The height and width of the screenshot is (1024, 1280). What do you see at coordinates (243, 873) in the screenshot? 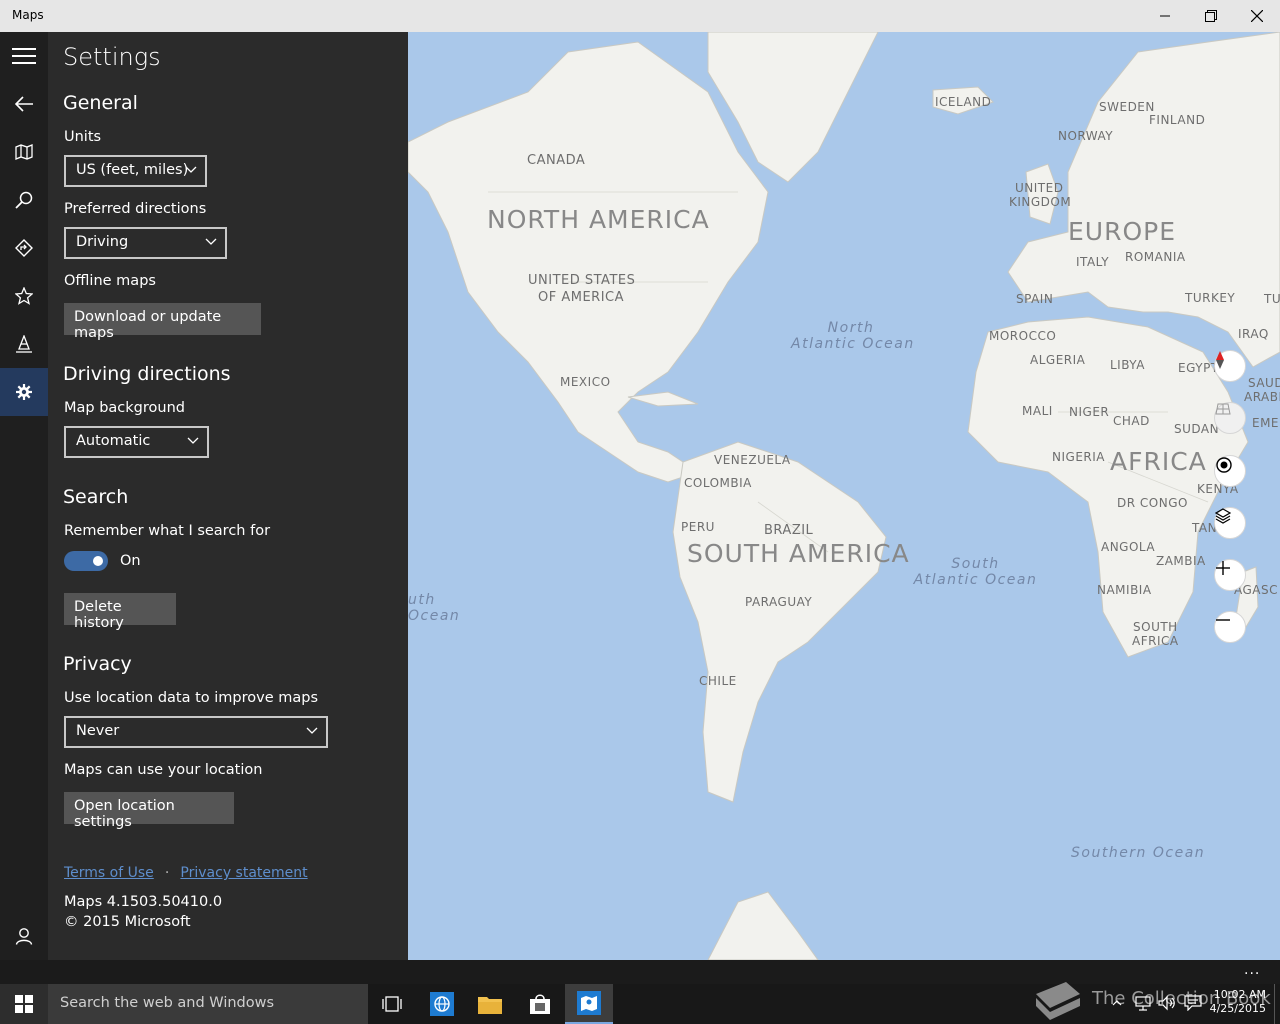
I see `privacy-statement-link: Privacy statement` at bounding box center [243, 873].